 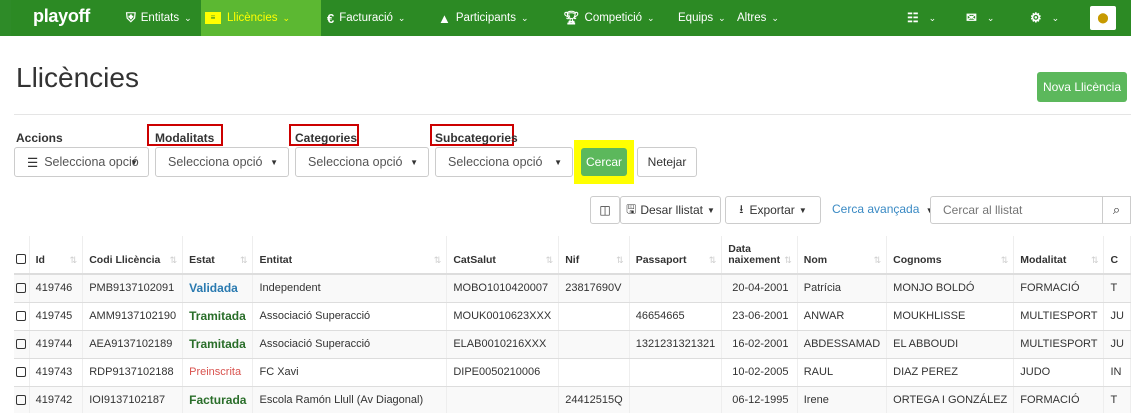 I want to click on cell-cognoms: ORTEGA I GONZÁLEZ, so click(x=950, y=399).